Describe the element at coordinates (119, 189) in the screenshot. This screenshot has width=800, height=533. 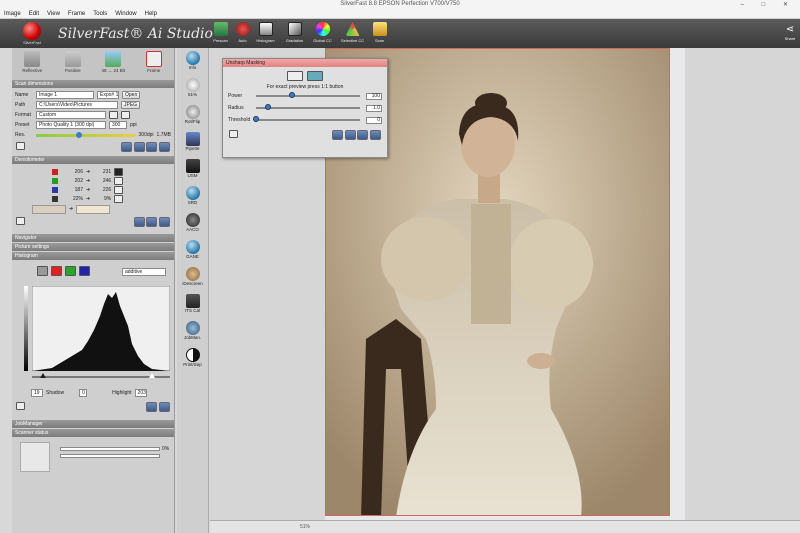
I see `pipette-icon` at that location.